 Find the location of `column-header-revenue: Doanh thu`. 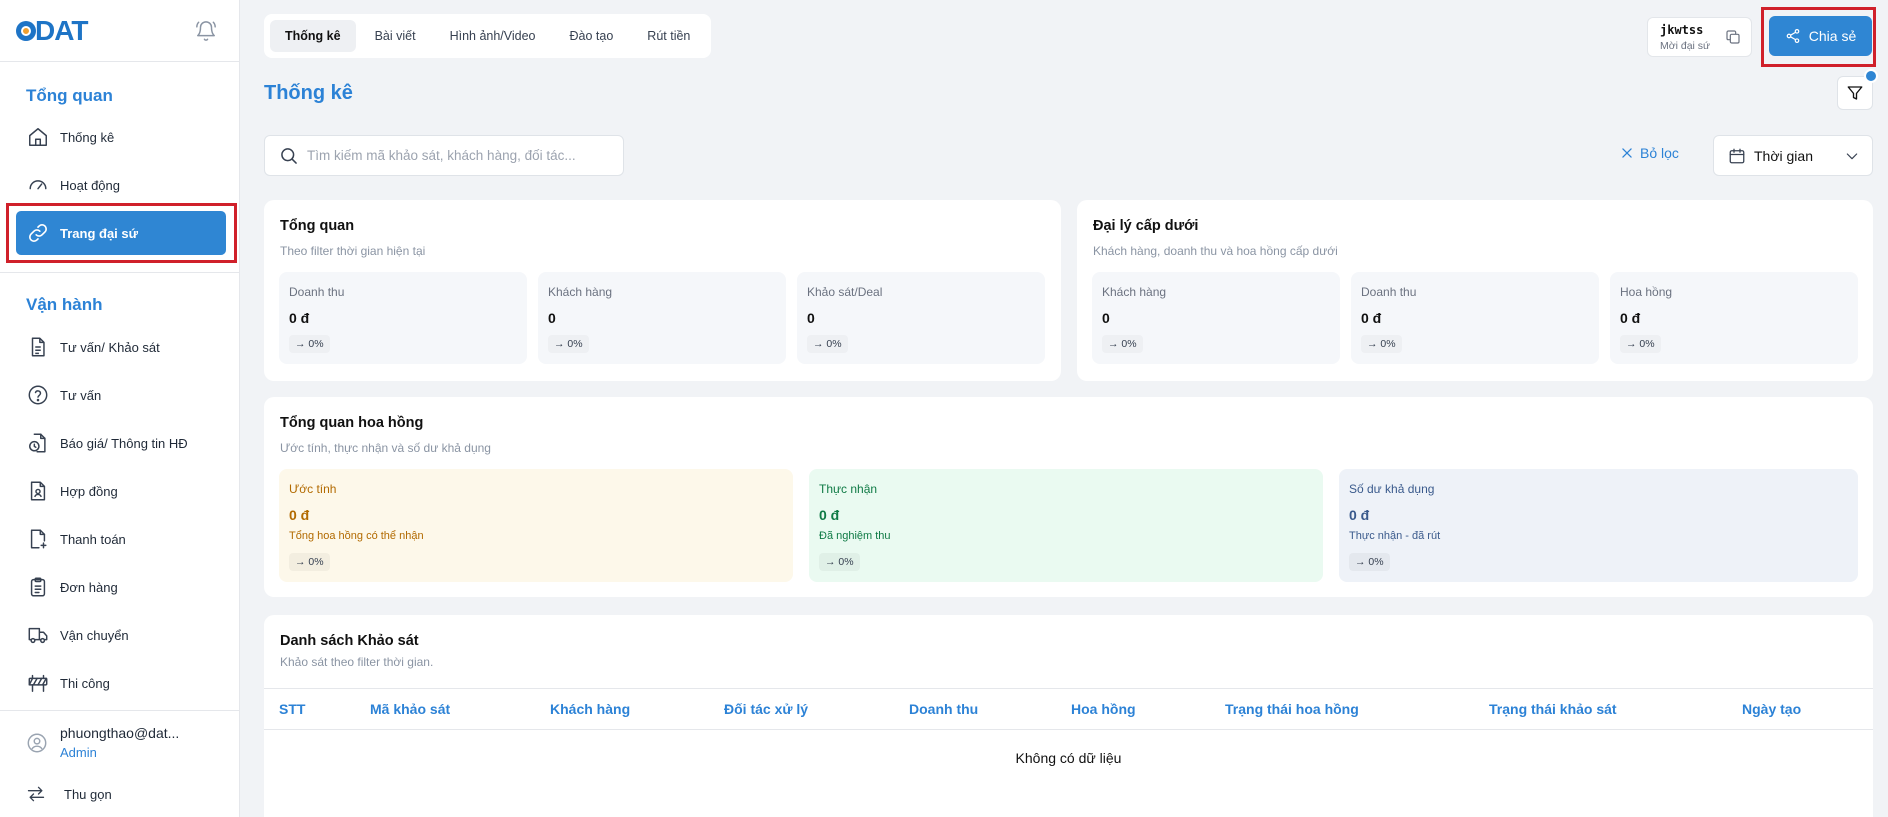

column-header-revenue: Doanh thu is located at coordinates (943, 709).